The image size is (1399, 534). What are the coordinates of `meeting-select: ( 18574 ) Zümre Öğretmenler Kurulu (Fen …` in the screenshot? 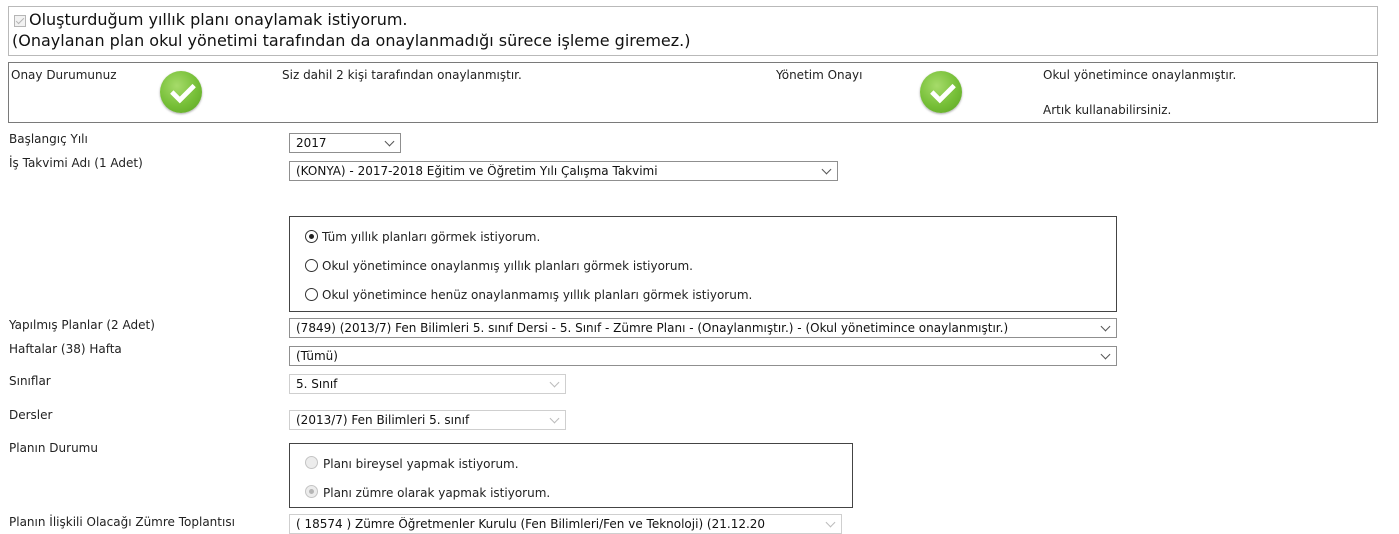 It's located at (565, 524).